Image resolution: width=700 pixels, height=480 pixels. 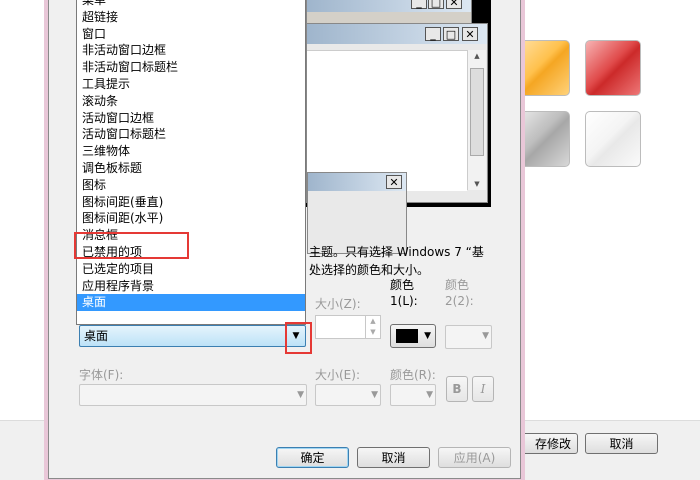 I want to click on apply-button: 应用(A), so click(x=474, y=457).